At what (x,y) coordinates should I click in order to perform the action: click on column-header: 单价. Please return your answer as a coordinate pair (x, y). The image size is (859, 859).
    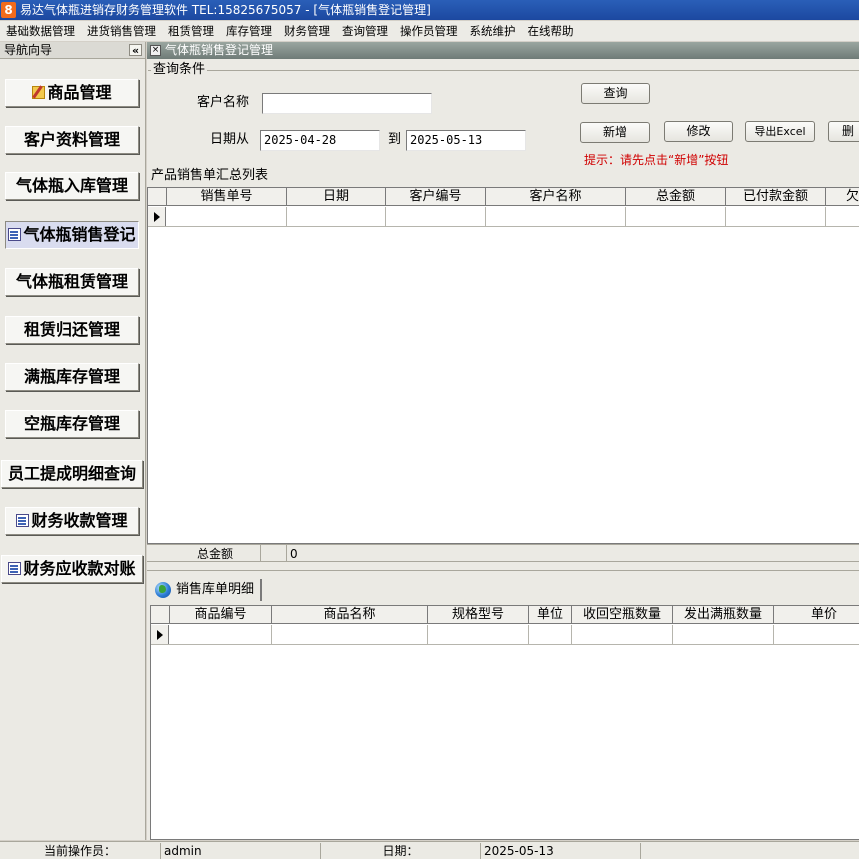
    Looking at the image, I should click on (816, 615).